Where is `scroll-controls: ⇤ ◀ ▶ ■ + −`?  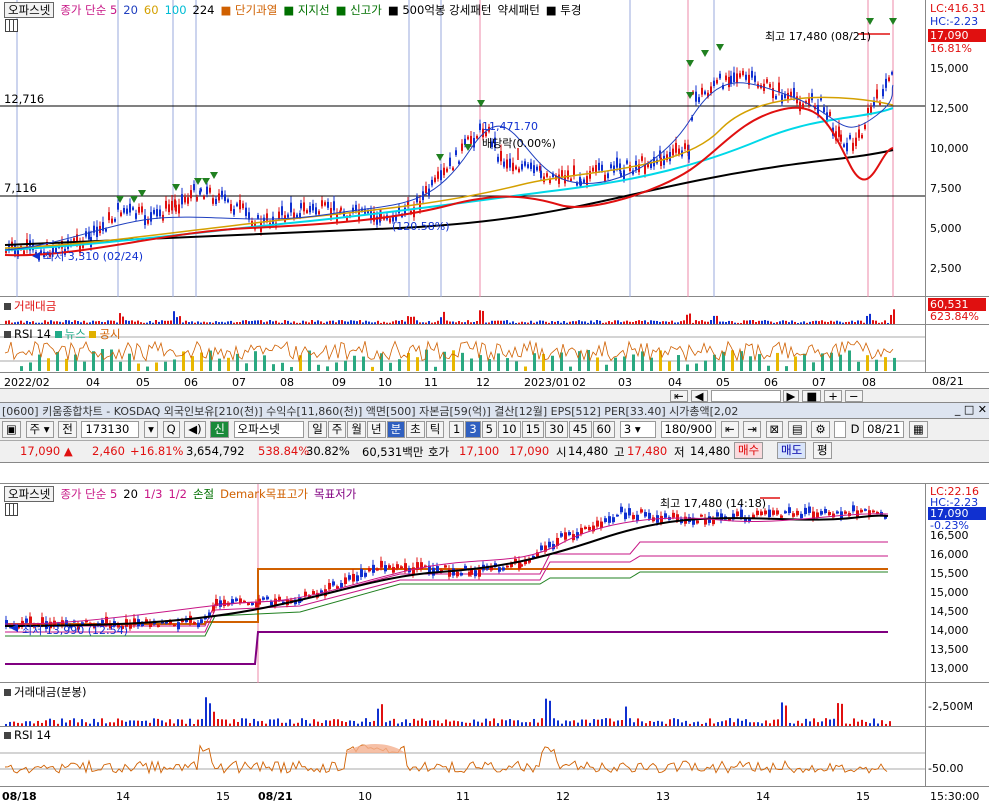 scroll-controls: ⇤ ◀ ▶ ■ + − is located at coordinates (767, 396).